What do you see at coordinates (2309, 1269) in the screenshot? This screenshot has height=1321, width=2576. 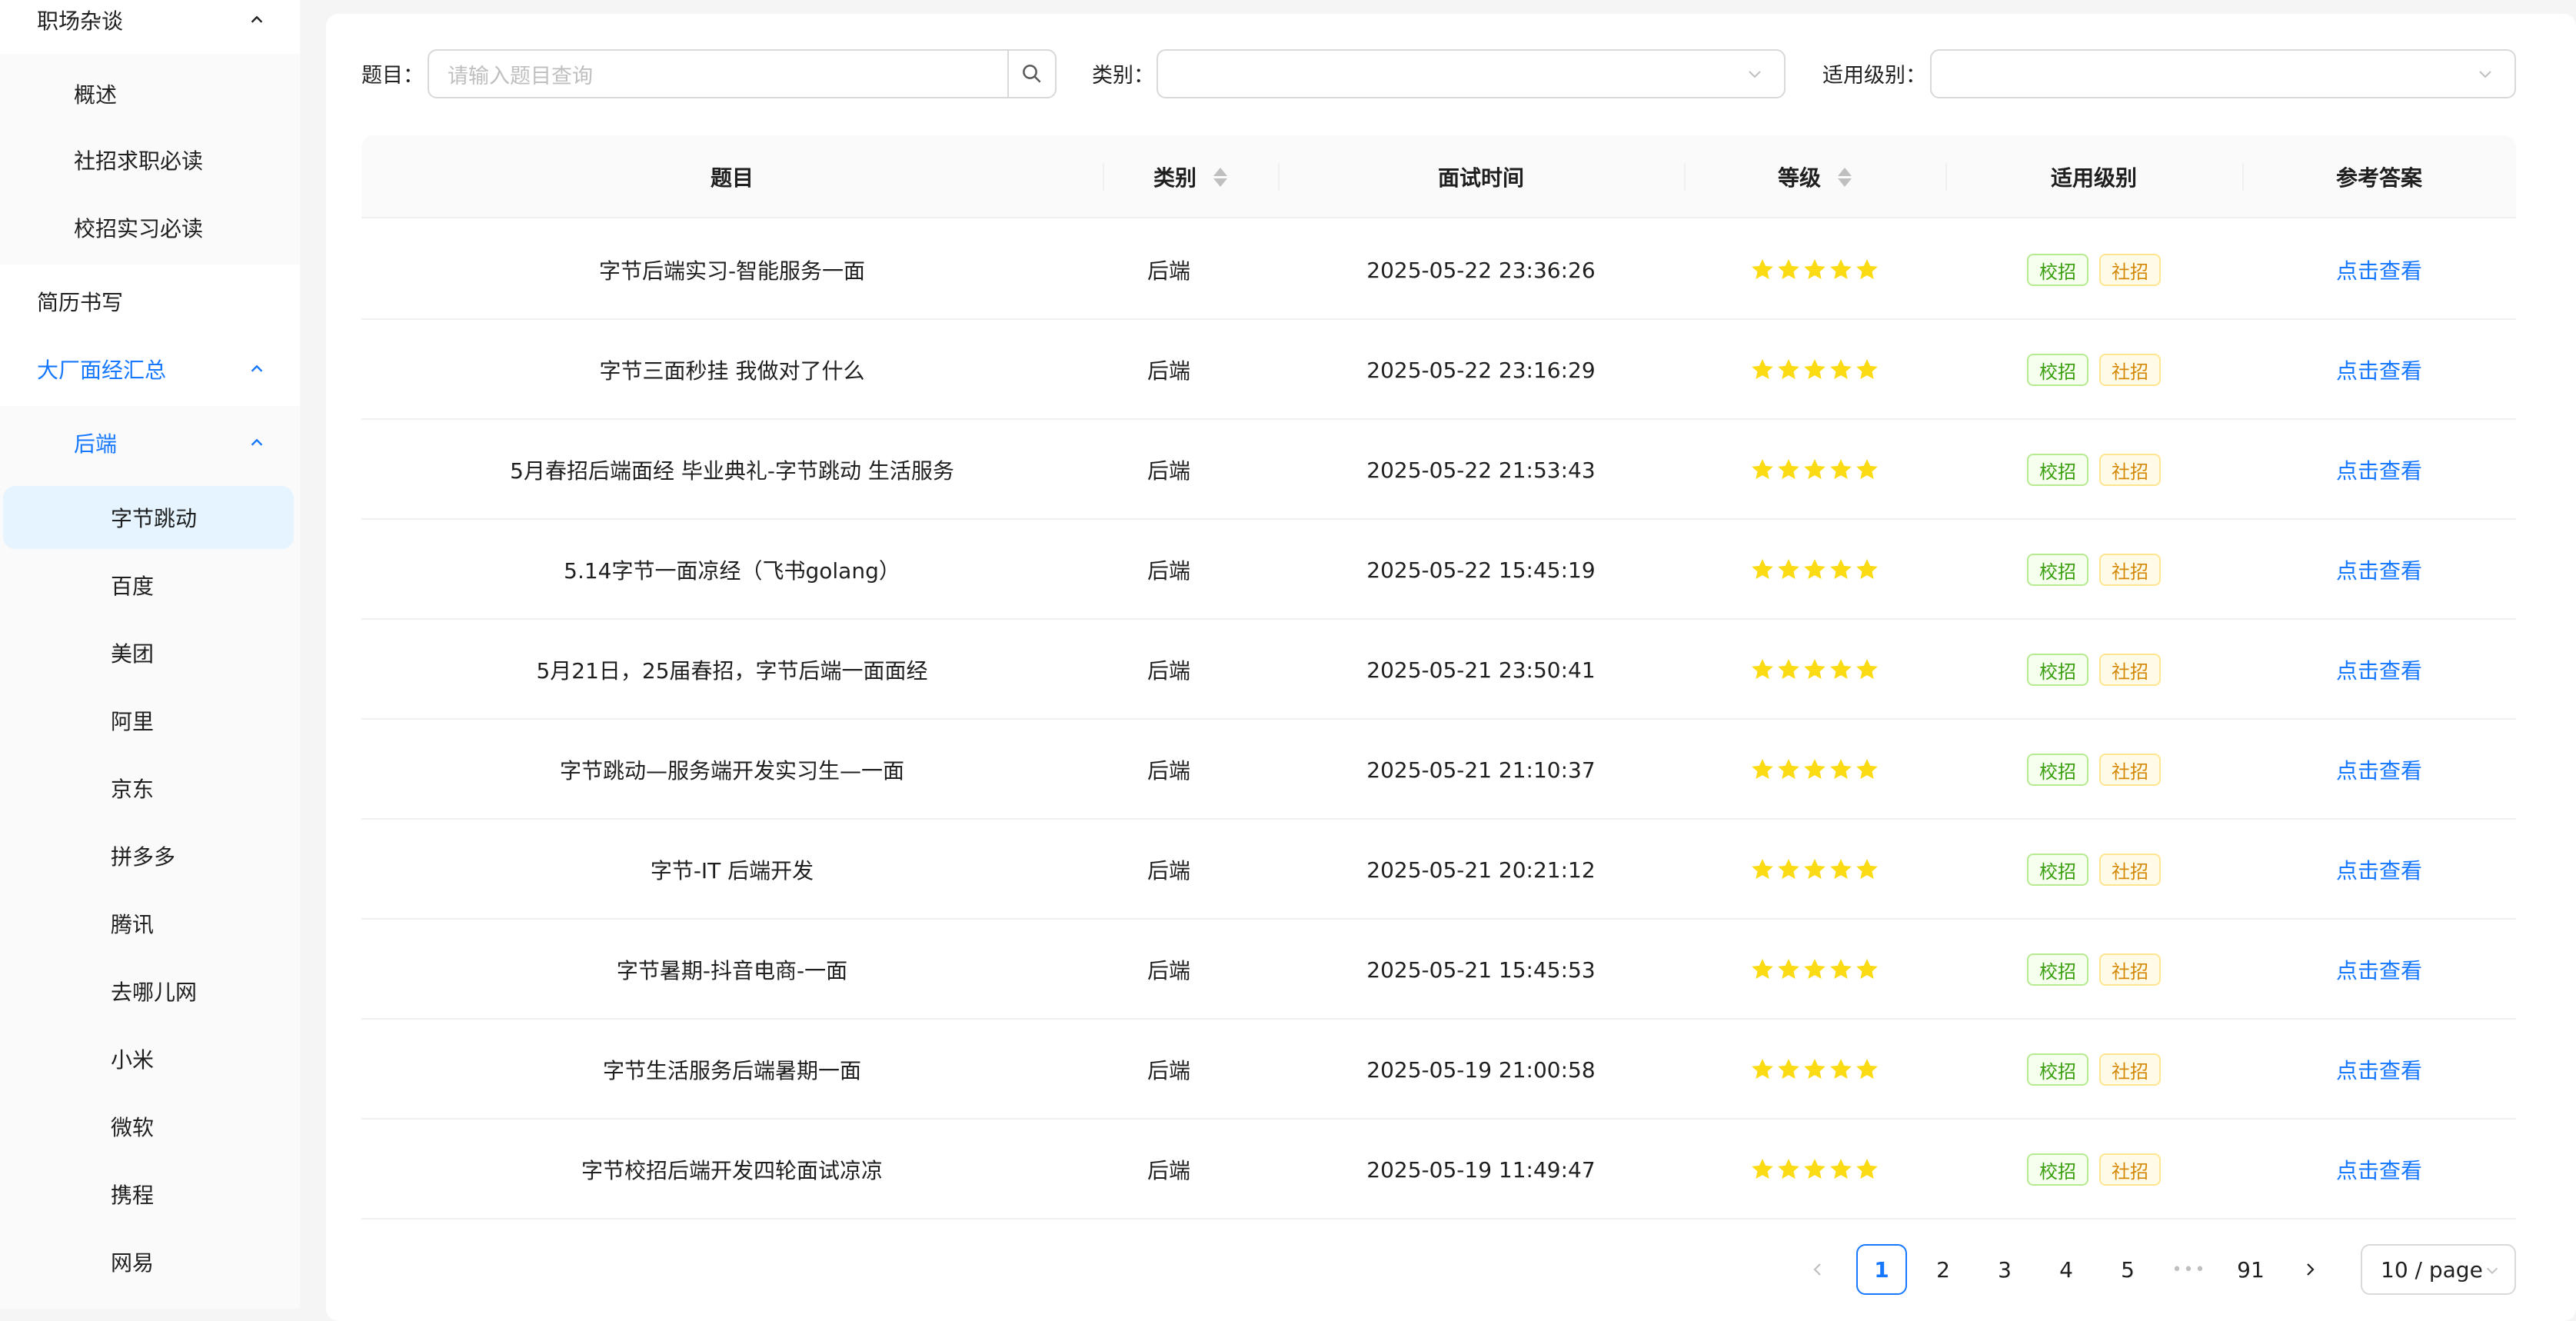 I see `next-page-button` at bounding box center [2309, 1269].